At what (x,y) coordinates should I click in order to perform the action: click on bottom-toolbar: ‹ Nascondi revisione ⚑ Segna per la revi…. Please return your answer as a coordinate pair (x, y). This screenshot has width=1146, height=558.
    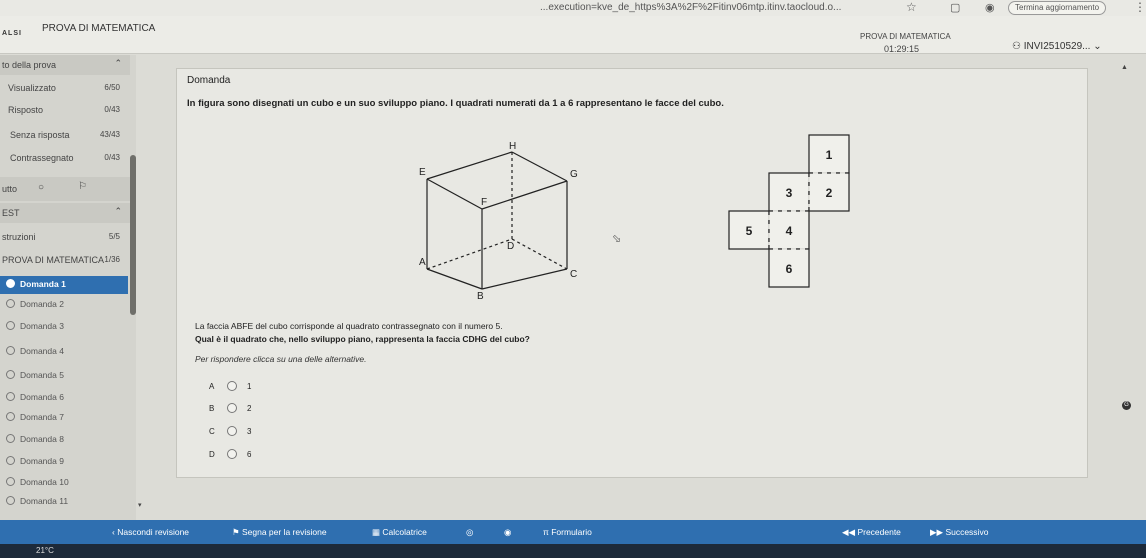
    Looking at the image, I should click on (573, 532).